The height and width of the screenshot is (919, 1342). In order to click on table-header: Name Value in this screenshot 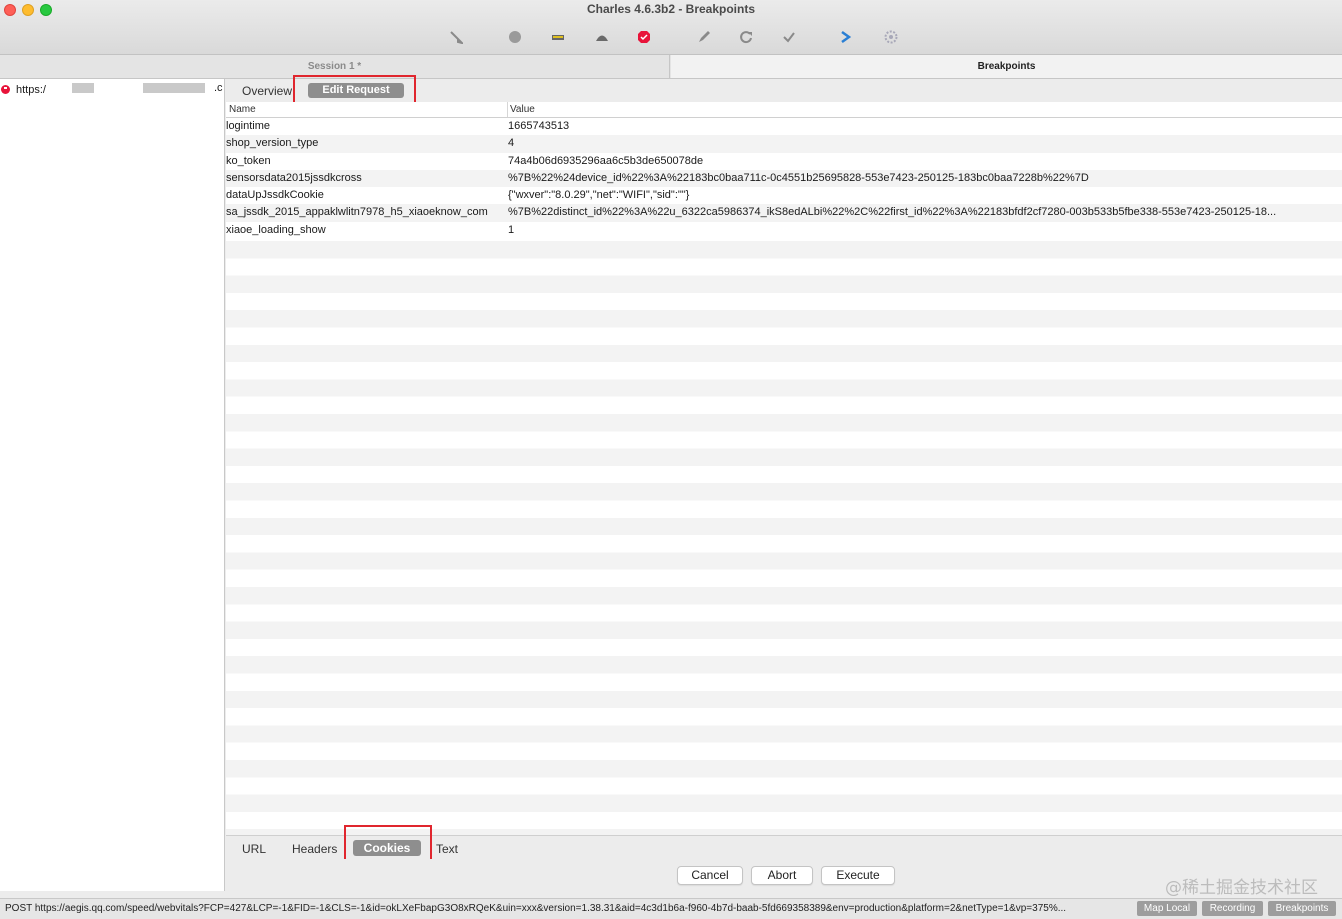, I will do `click(784, 110)`.